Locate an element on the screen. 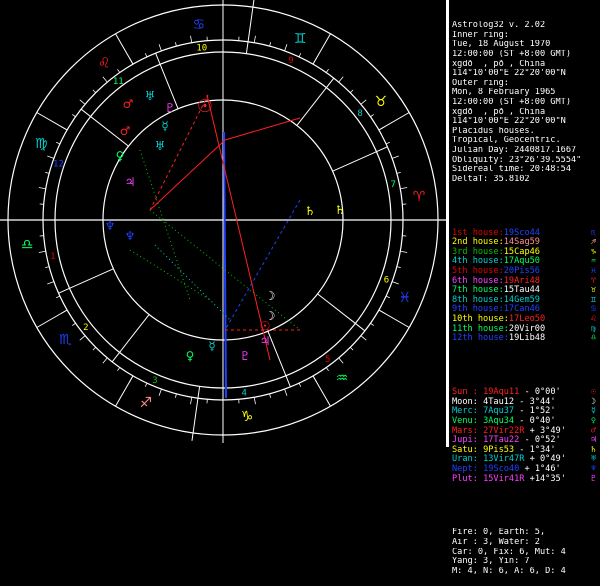  zodiac-sign-icon: ♓ is located at coordinates (405, 298).